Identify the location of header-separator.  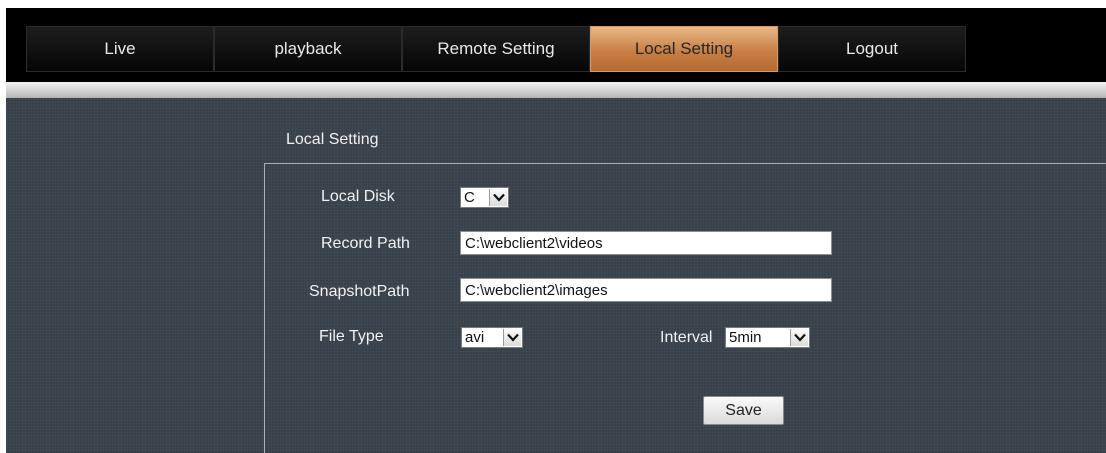
(556, 90).